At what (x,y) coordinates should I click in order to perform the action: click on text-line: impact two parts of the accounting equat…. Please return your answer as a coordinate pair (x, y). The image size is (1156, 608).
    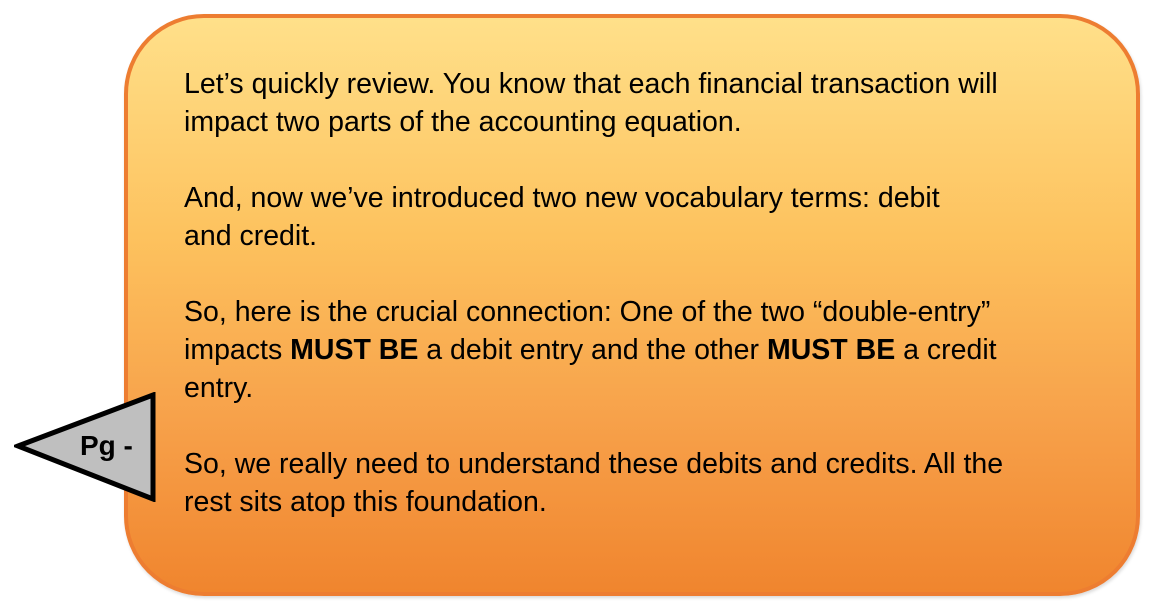
    Looking at the image, I should click on (463, 122).